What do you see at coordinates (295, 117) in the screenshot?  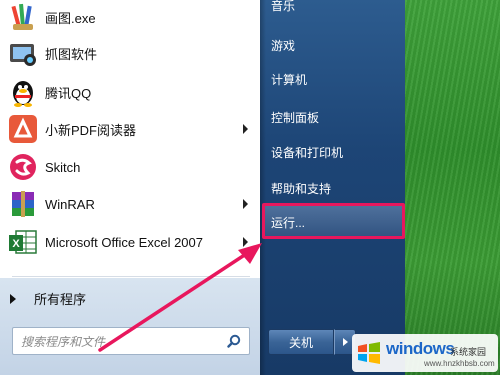 I see `link-control-panel: 控制面板` at bounding box center [295, 117].